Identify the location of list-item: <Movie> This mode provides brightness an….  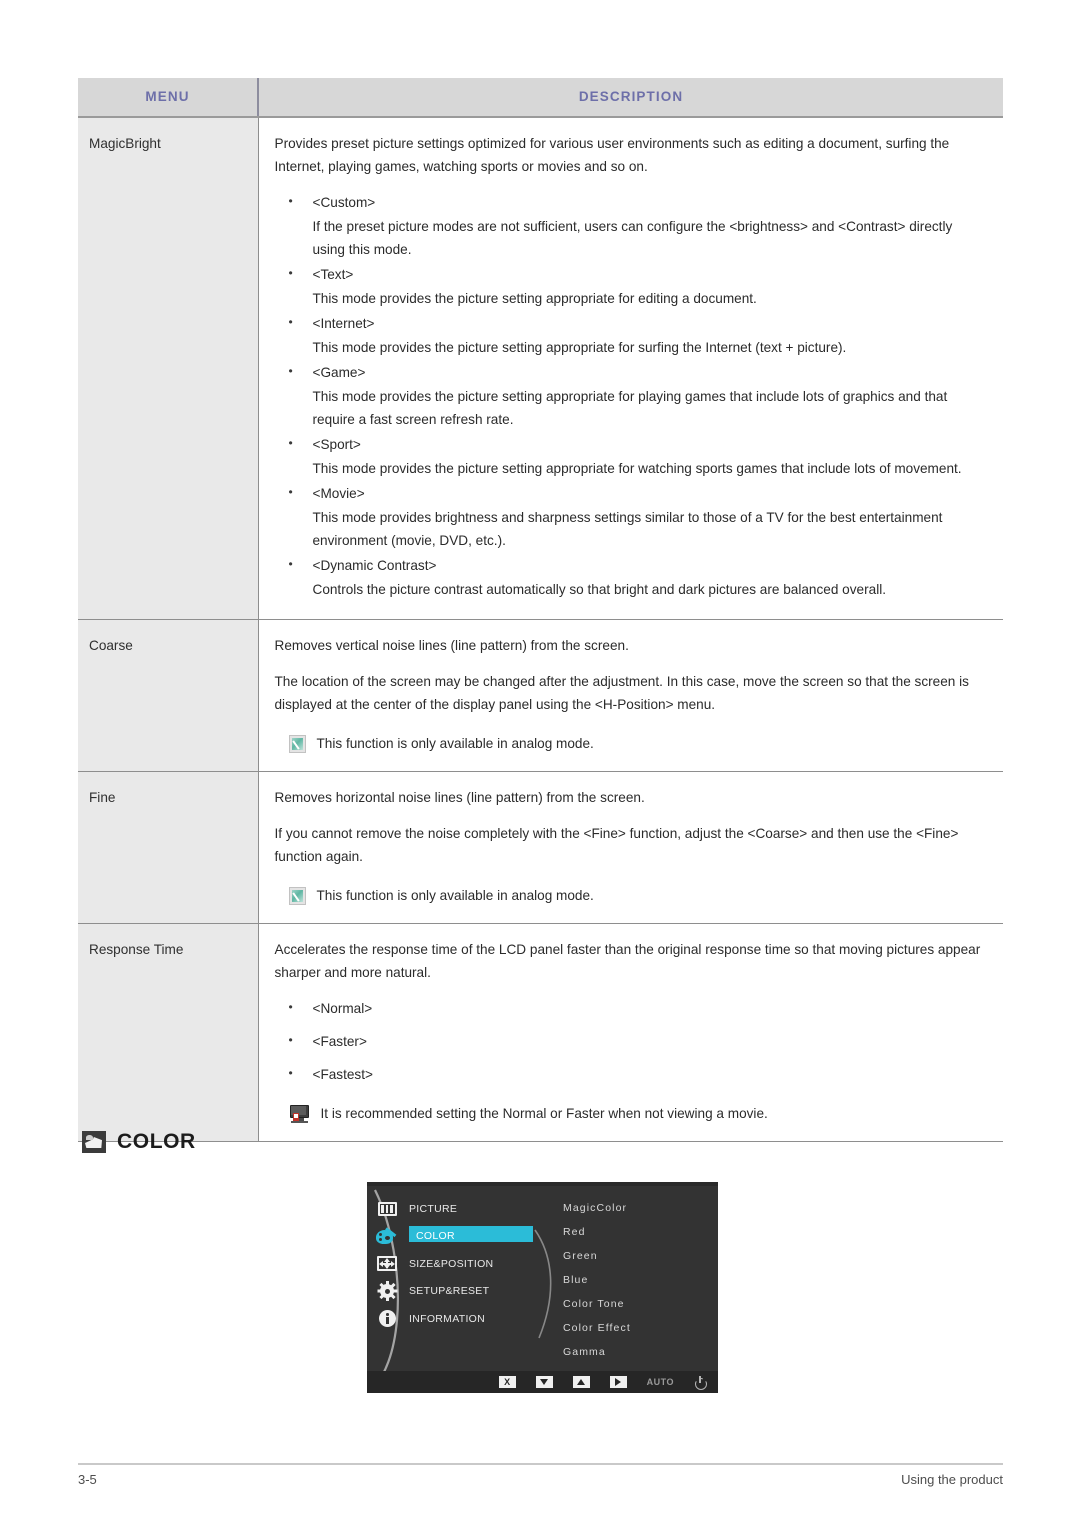
(631, 516).